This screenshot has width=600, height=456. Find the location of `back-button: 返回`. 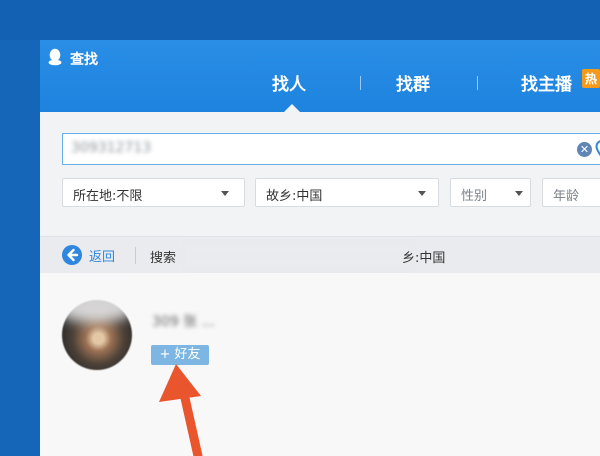

back-button: 返回 is located at coordinates (102, 255).